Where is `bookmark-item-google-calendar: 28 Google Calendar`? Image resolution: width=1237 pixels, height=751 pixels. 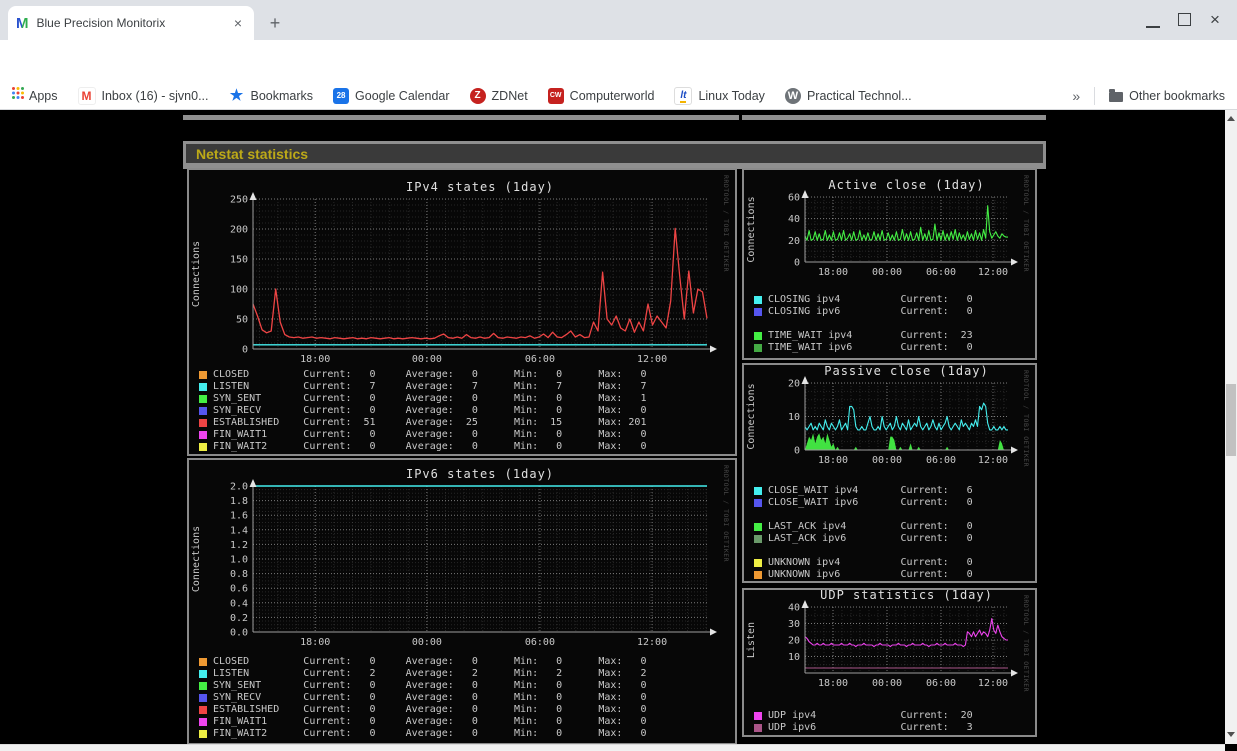 bookmark-item-google-calendar: 28 Google Calendar is located at coordinates (391, 95).